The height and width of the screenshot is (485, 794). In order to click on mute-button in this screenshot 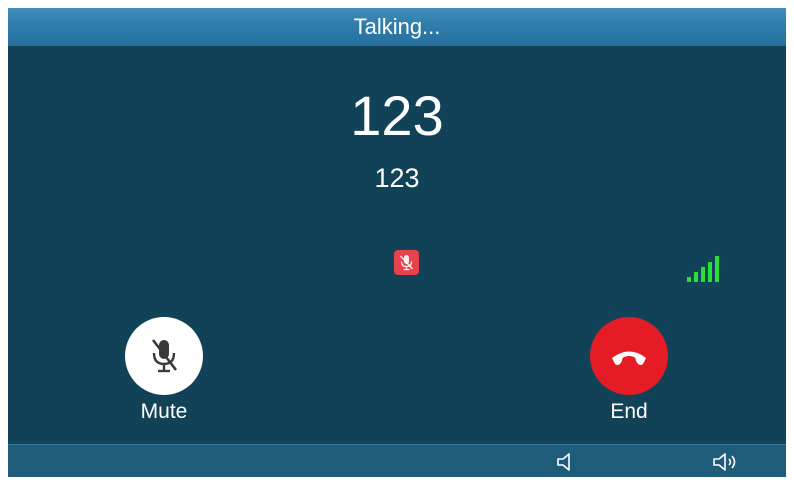, I will do `click(164, 356)`.